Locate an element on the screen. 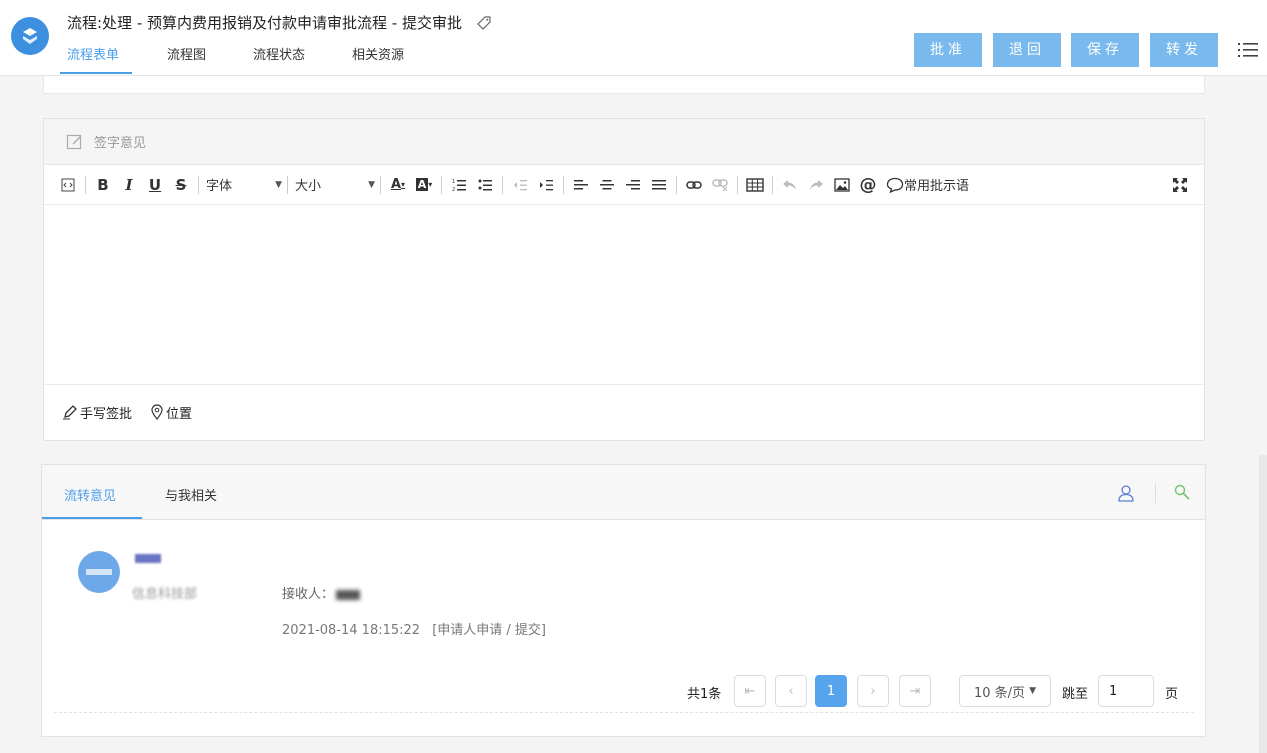 The image size is (1267, 753). approve-button: 批准 is located at coordinates (948, 50).